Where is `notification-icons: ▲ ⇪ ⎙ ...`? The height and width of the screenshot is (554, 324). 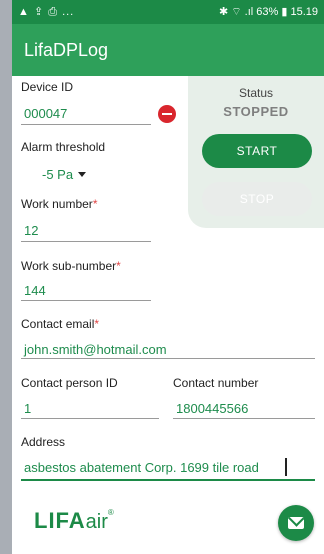 notification-icons: ▲ ⇪ ⎙ ... is located at coordinates (46, 12).